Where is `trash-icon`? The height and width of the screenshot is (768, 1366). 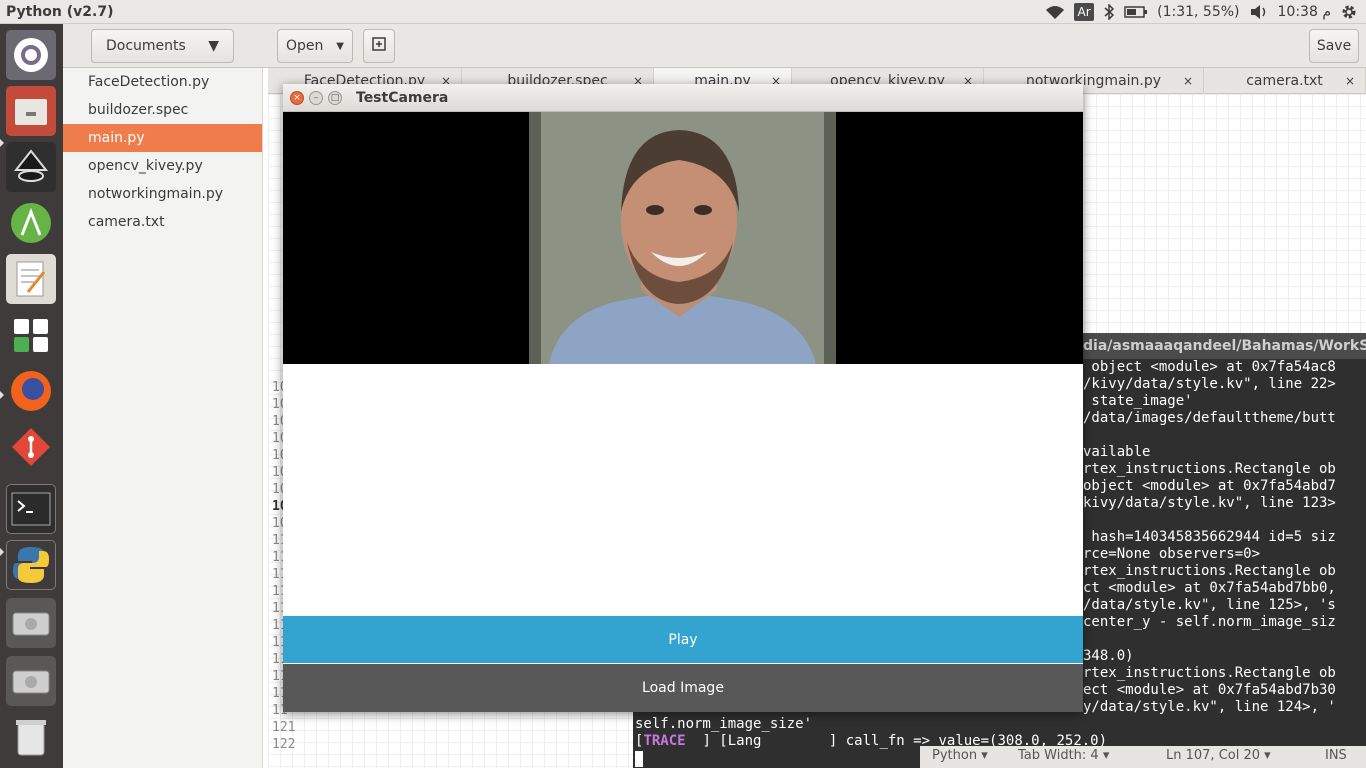 trash-icon is located at coordinates (31, 737).